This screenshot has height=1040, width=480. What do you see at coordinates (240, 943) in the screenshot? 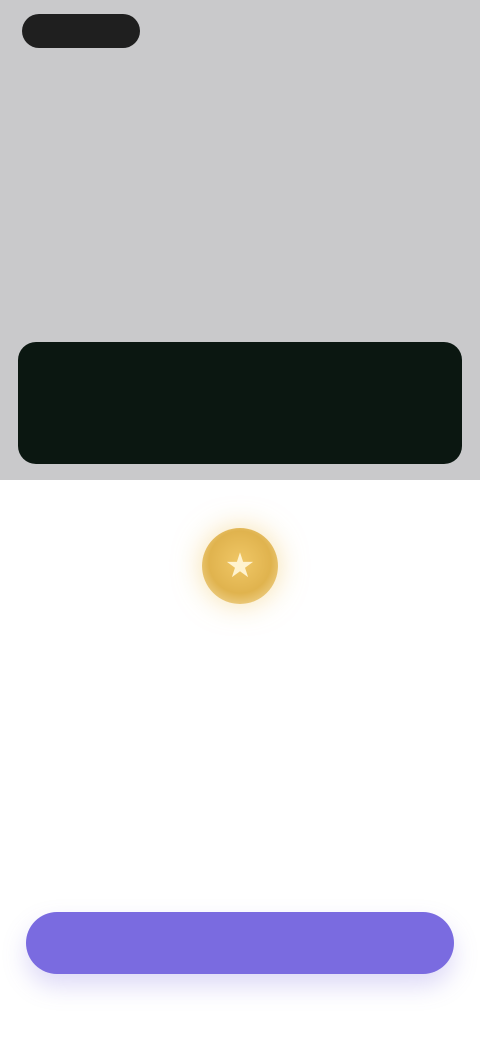
I see `primary-cta-button` at bounding box center [240, 943].